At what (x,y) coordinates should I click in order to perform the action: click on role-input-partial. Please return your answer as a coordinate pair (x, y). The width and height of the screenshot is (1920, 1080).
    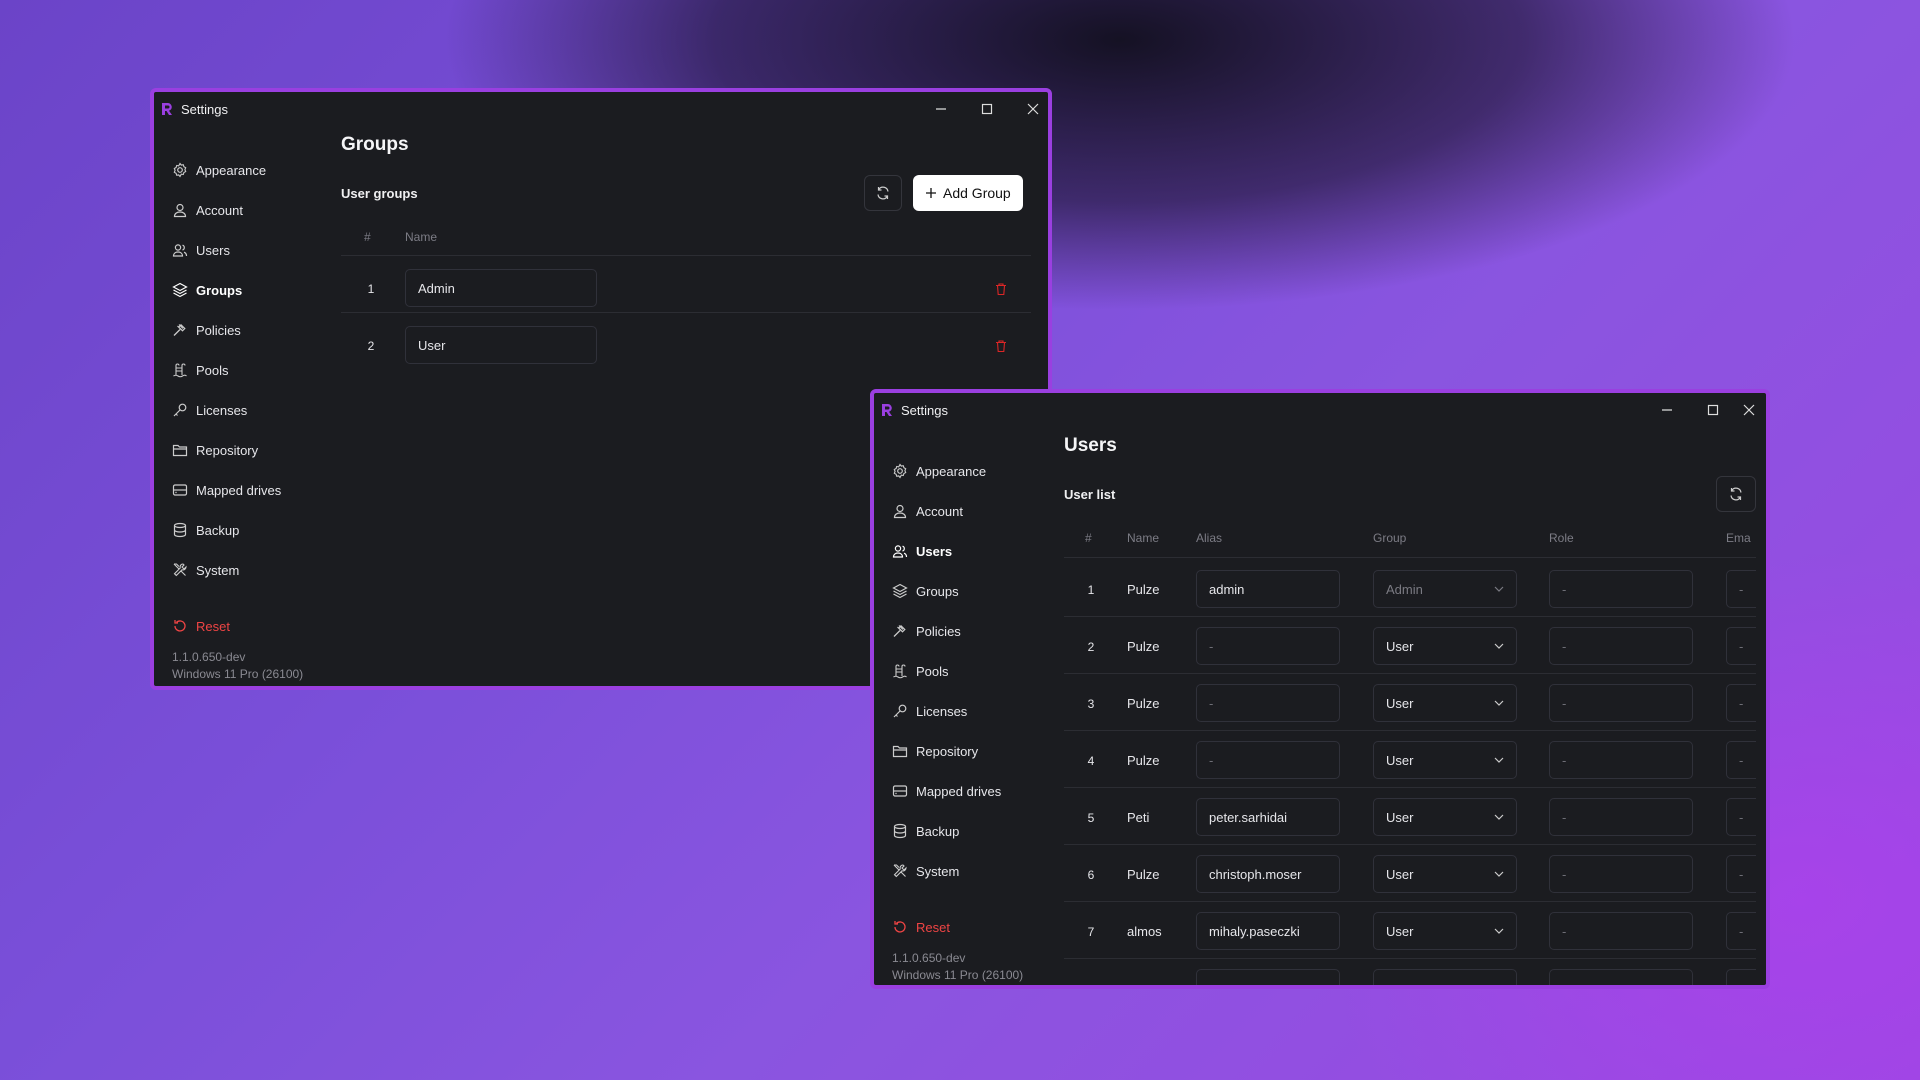
    Looking at the image, I should click on (1621, 977).